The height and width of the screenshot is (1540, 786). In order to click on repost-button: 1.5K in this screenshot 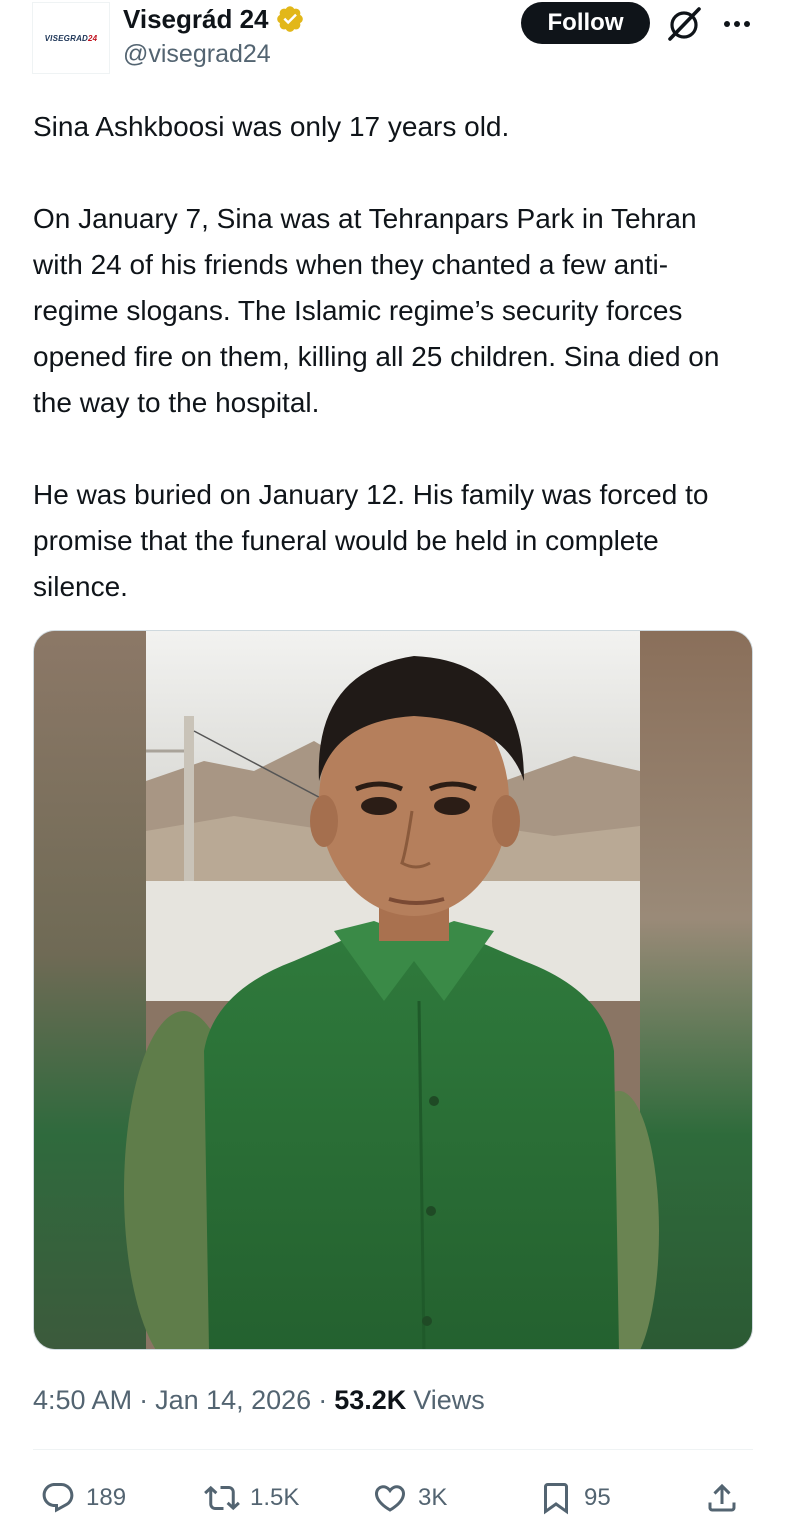, I will do `click(251, 1498)`.